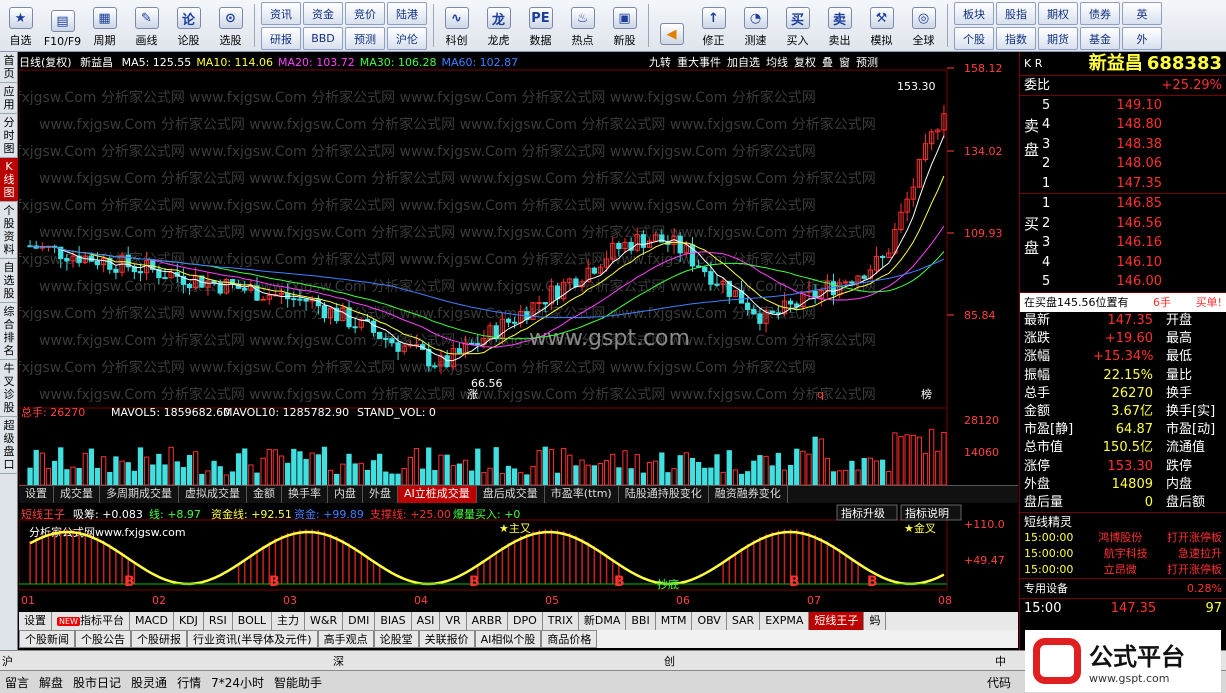  Describe the element at coordinates (487, 621) in the screenshot. I see `indicator-tab-12: ARBR` at that location.